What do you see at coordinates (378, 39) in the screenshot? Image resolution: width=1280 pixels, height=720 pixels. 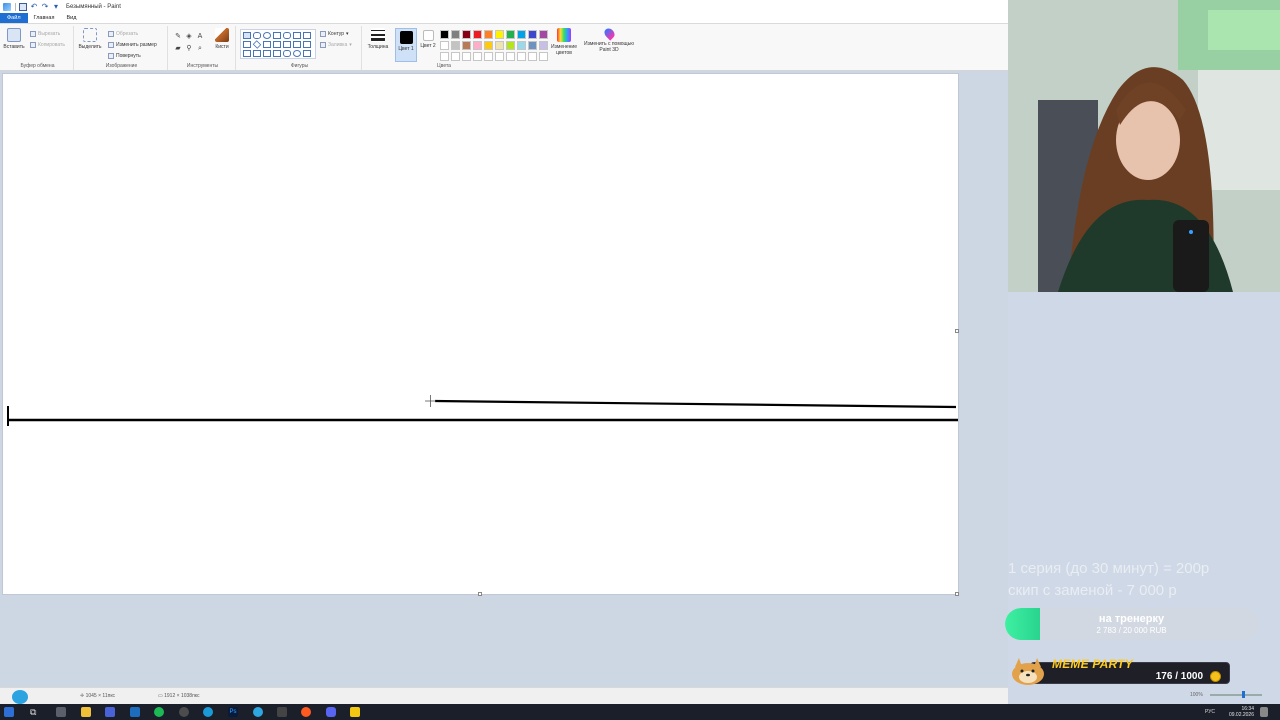 I see `size-button: Толщина` at bounding box center [378, 39].